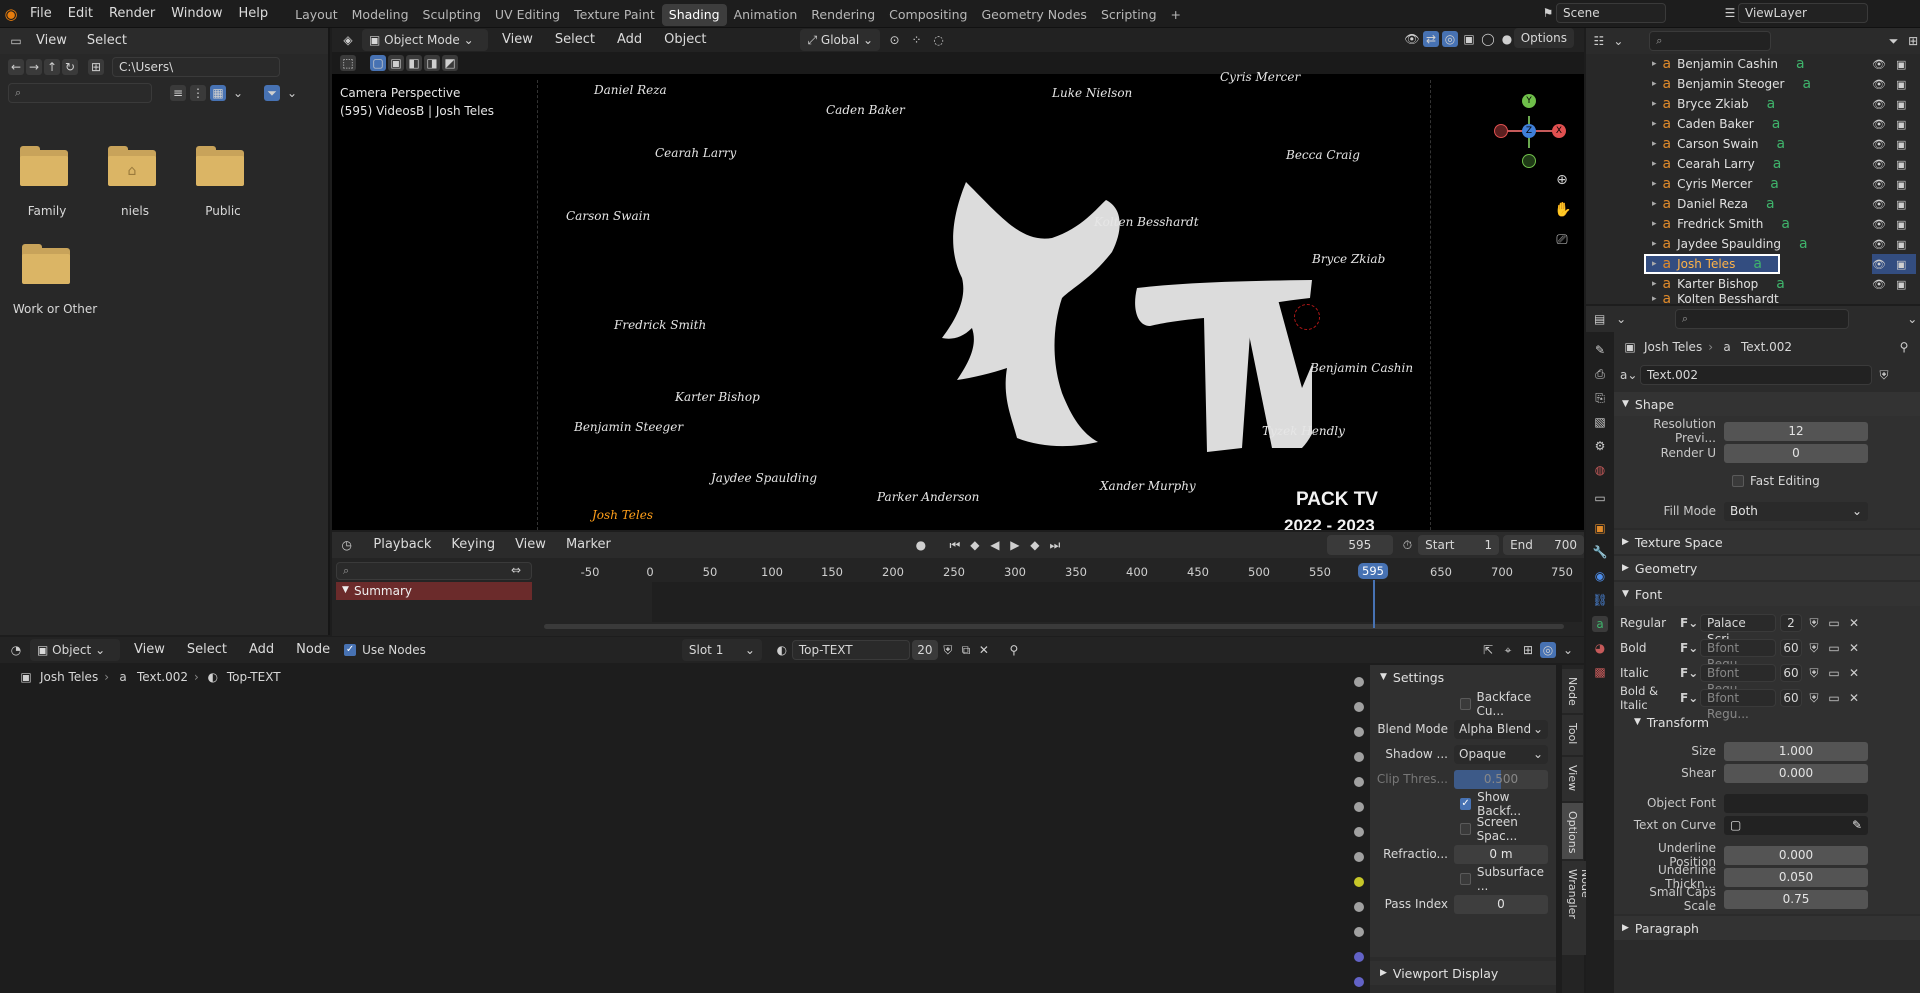  Describe the element at coordinates (1359, 982) in the screenshot. I see `node-socket-vector` at that location.